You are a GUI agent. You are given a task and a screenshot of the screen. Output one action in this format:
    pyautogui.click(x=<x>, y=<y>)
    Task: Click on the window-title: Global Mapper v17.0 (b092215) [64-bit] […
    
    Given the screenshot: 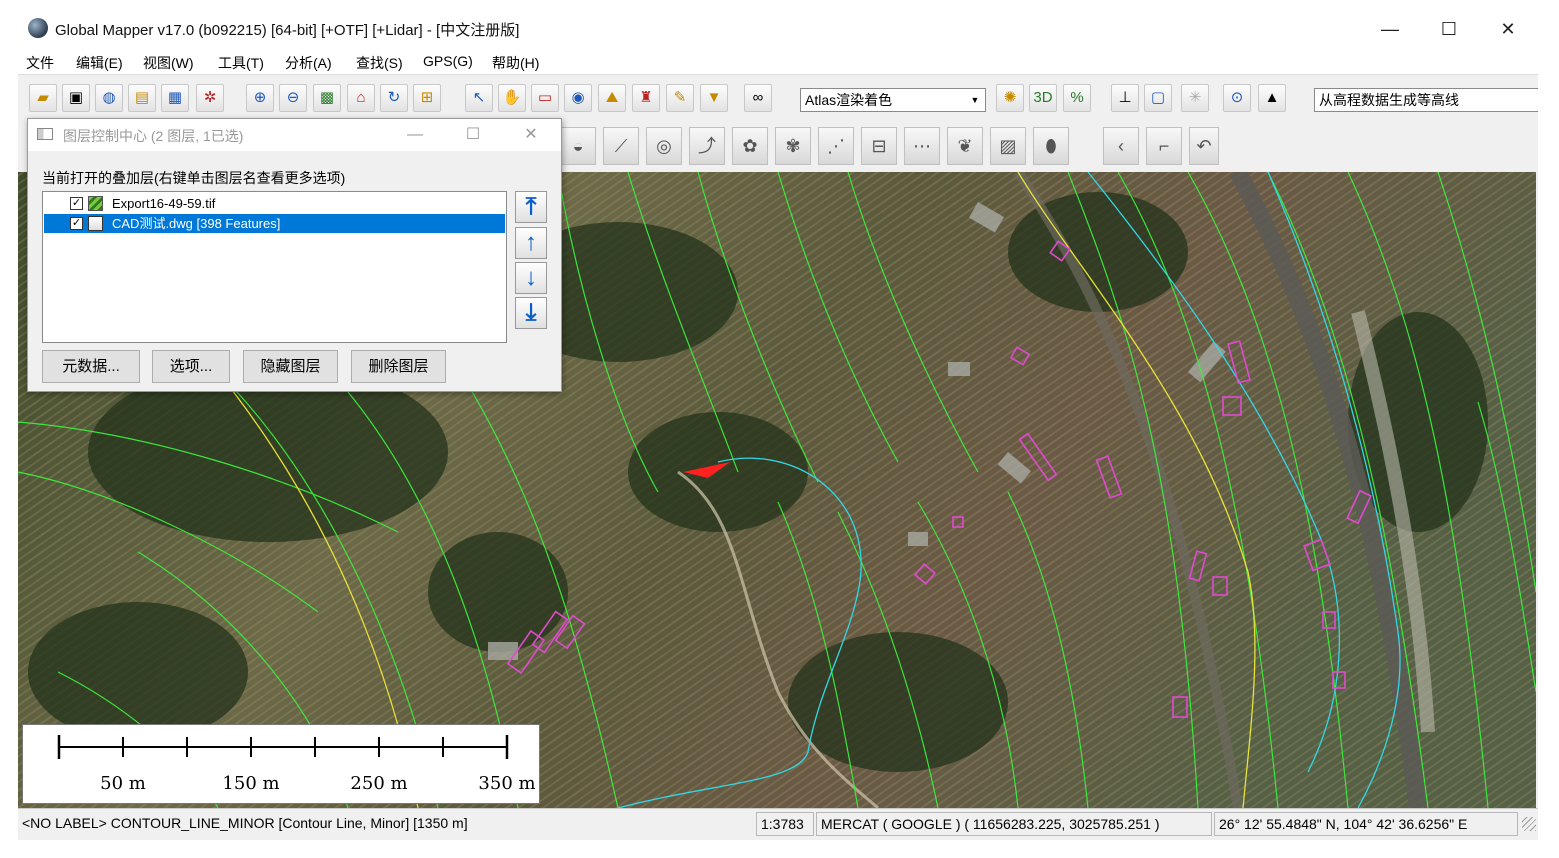 What is the action you would take?
    pyautogui.click(x=287, y=30)
    